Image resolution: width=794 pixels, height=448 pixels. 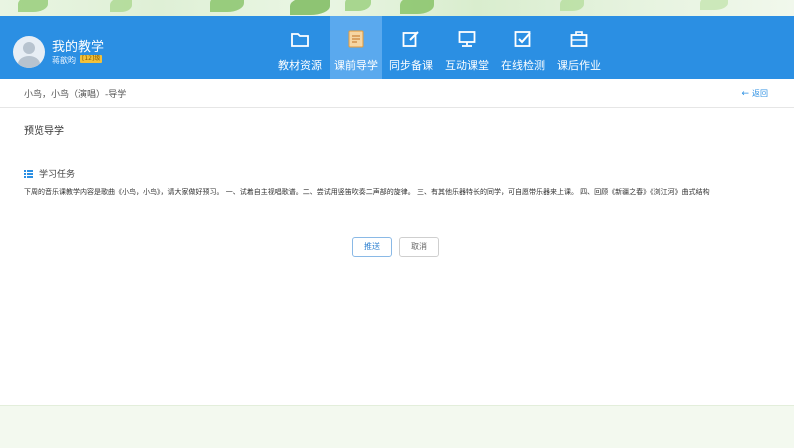 What do you see at coordinates (372, 247) in the screenshot?
I see `push-button: 推送` at bounding box center [372, 247].